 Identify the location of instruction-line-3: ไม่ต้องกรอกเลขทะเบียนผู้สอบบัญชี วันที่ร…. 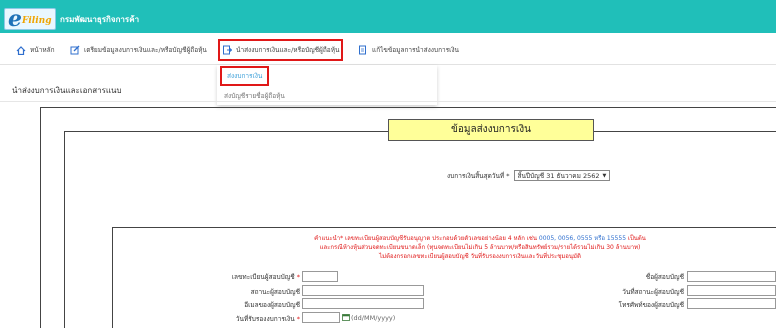
(480, 256).